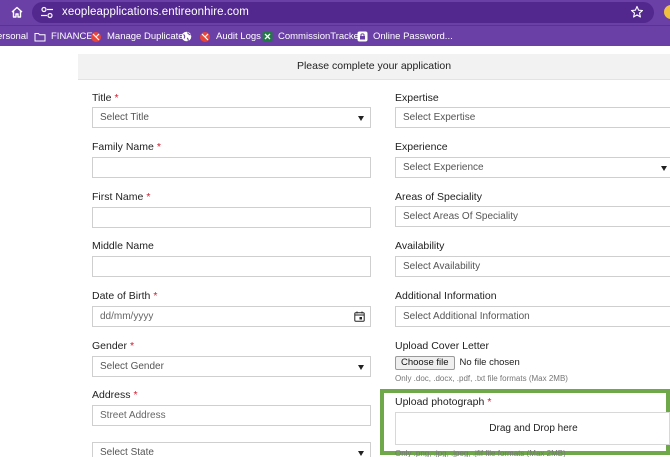  Describe the element at coordinates (267, 36) in the screenshot. I see `excel-icon` at that location.